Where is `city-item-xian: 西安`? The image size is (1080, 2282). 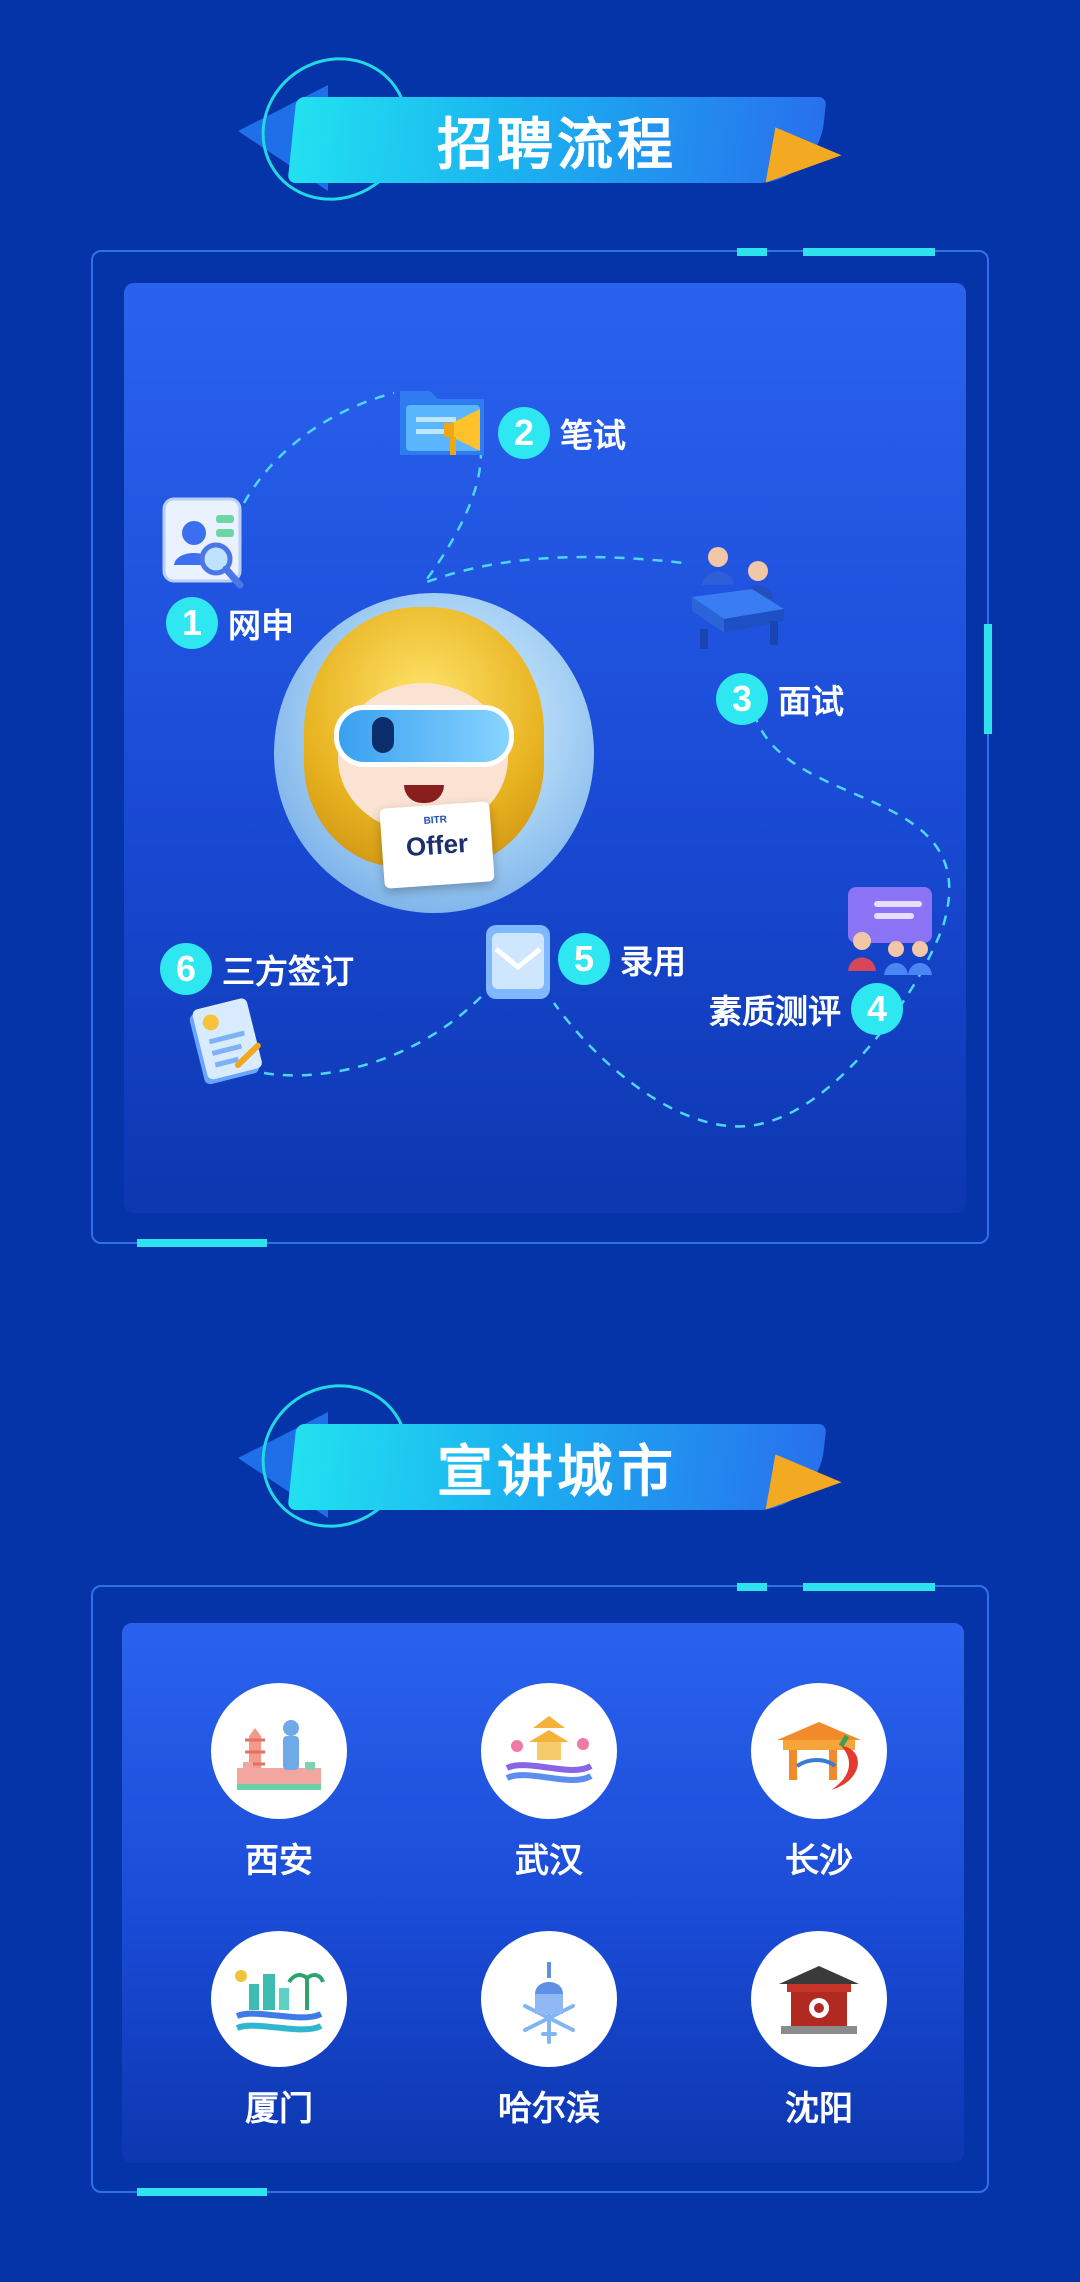
city-item-xian: 西安 is located at coordinates (279, 1782).